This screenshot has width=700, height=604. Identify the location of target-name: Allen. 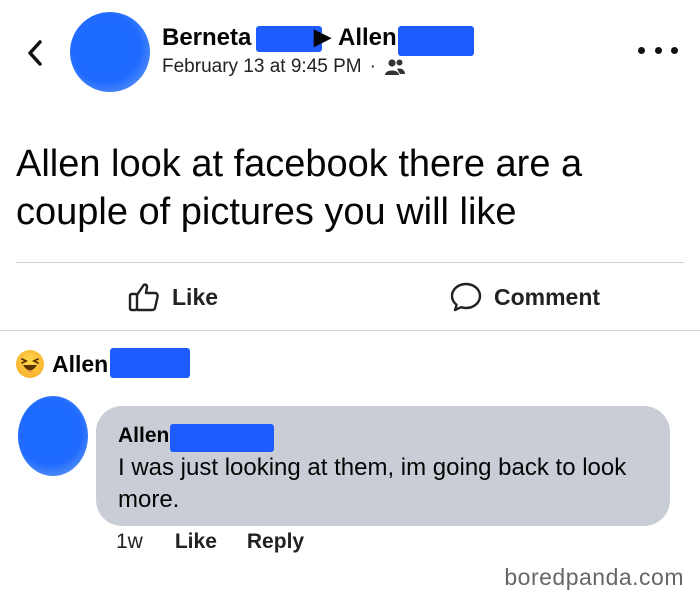
(367, 37).